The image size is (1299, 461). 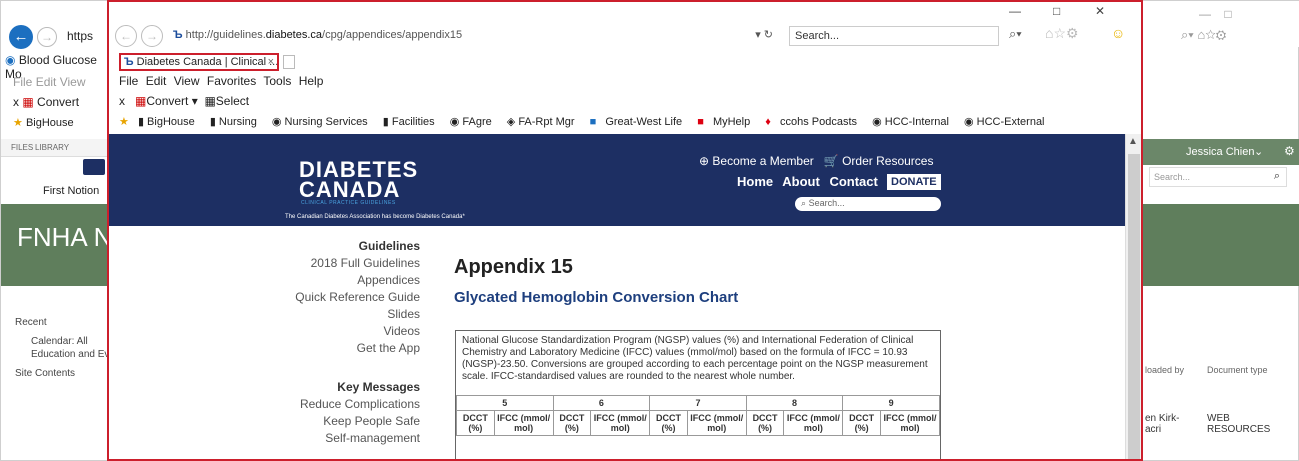 I want to click on fav-nursing: ▮ Nursing, so click(x=236, y=122).